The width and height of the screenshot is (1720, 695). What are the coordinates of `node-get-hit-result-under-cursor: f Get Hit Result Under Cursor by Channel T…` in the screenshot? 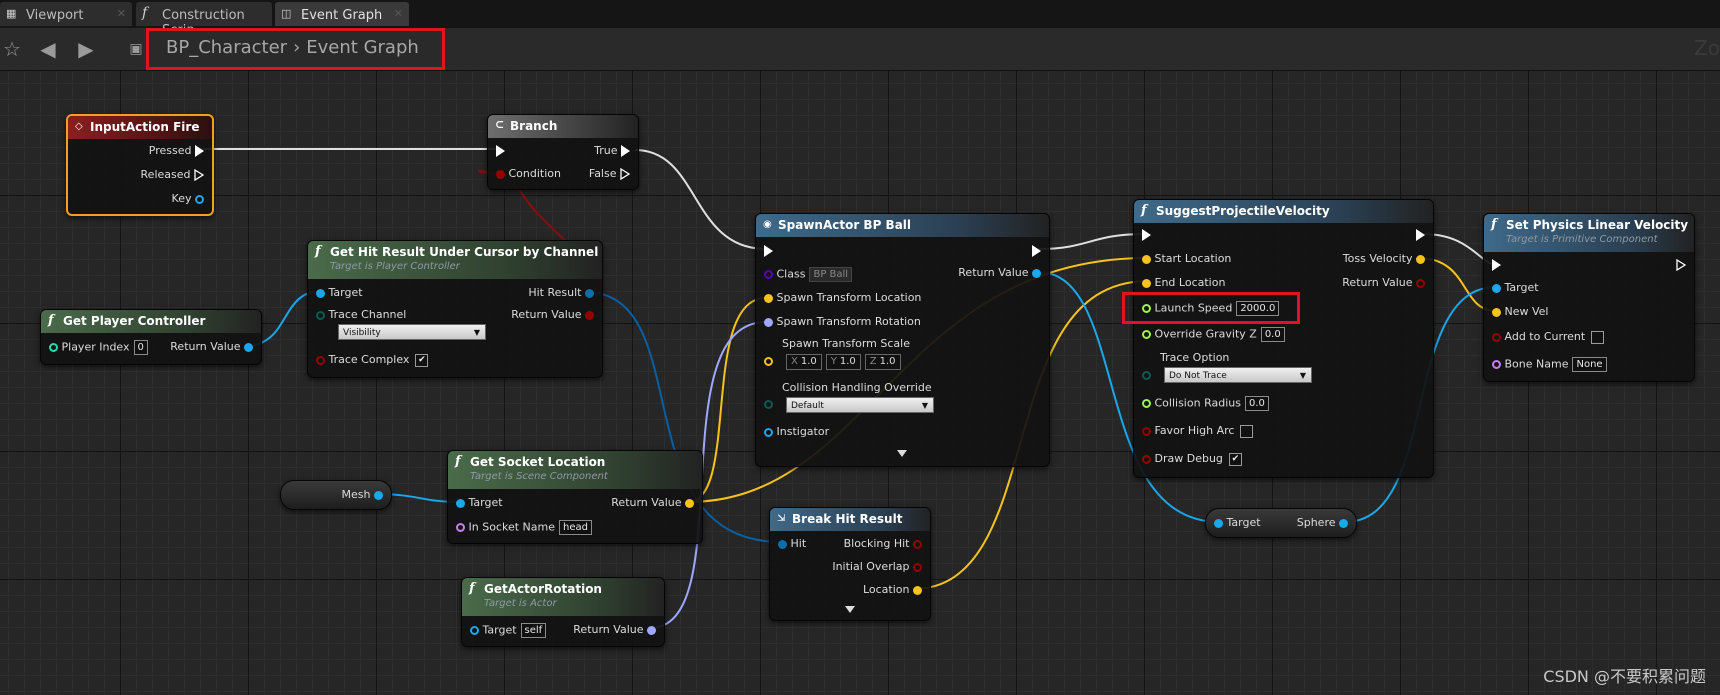 It's located at (455, 309).